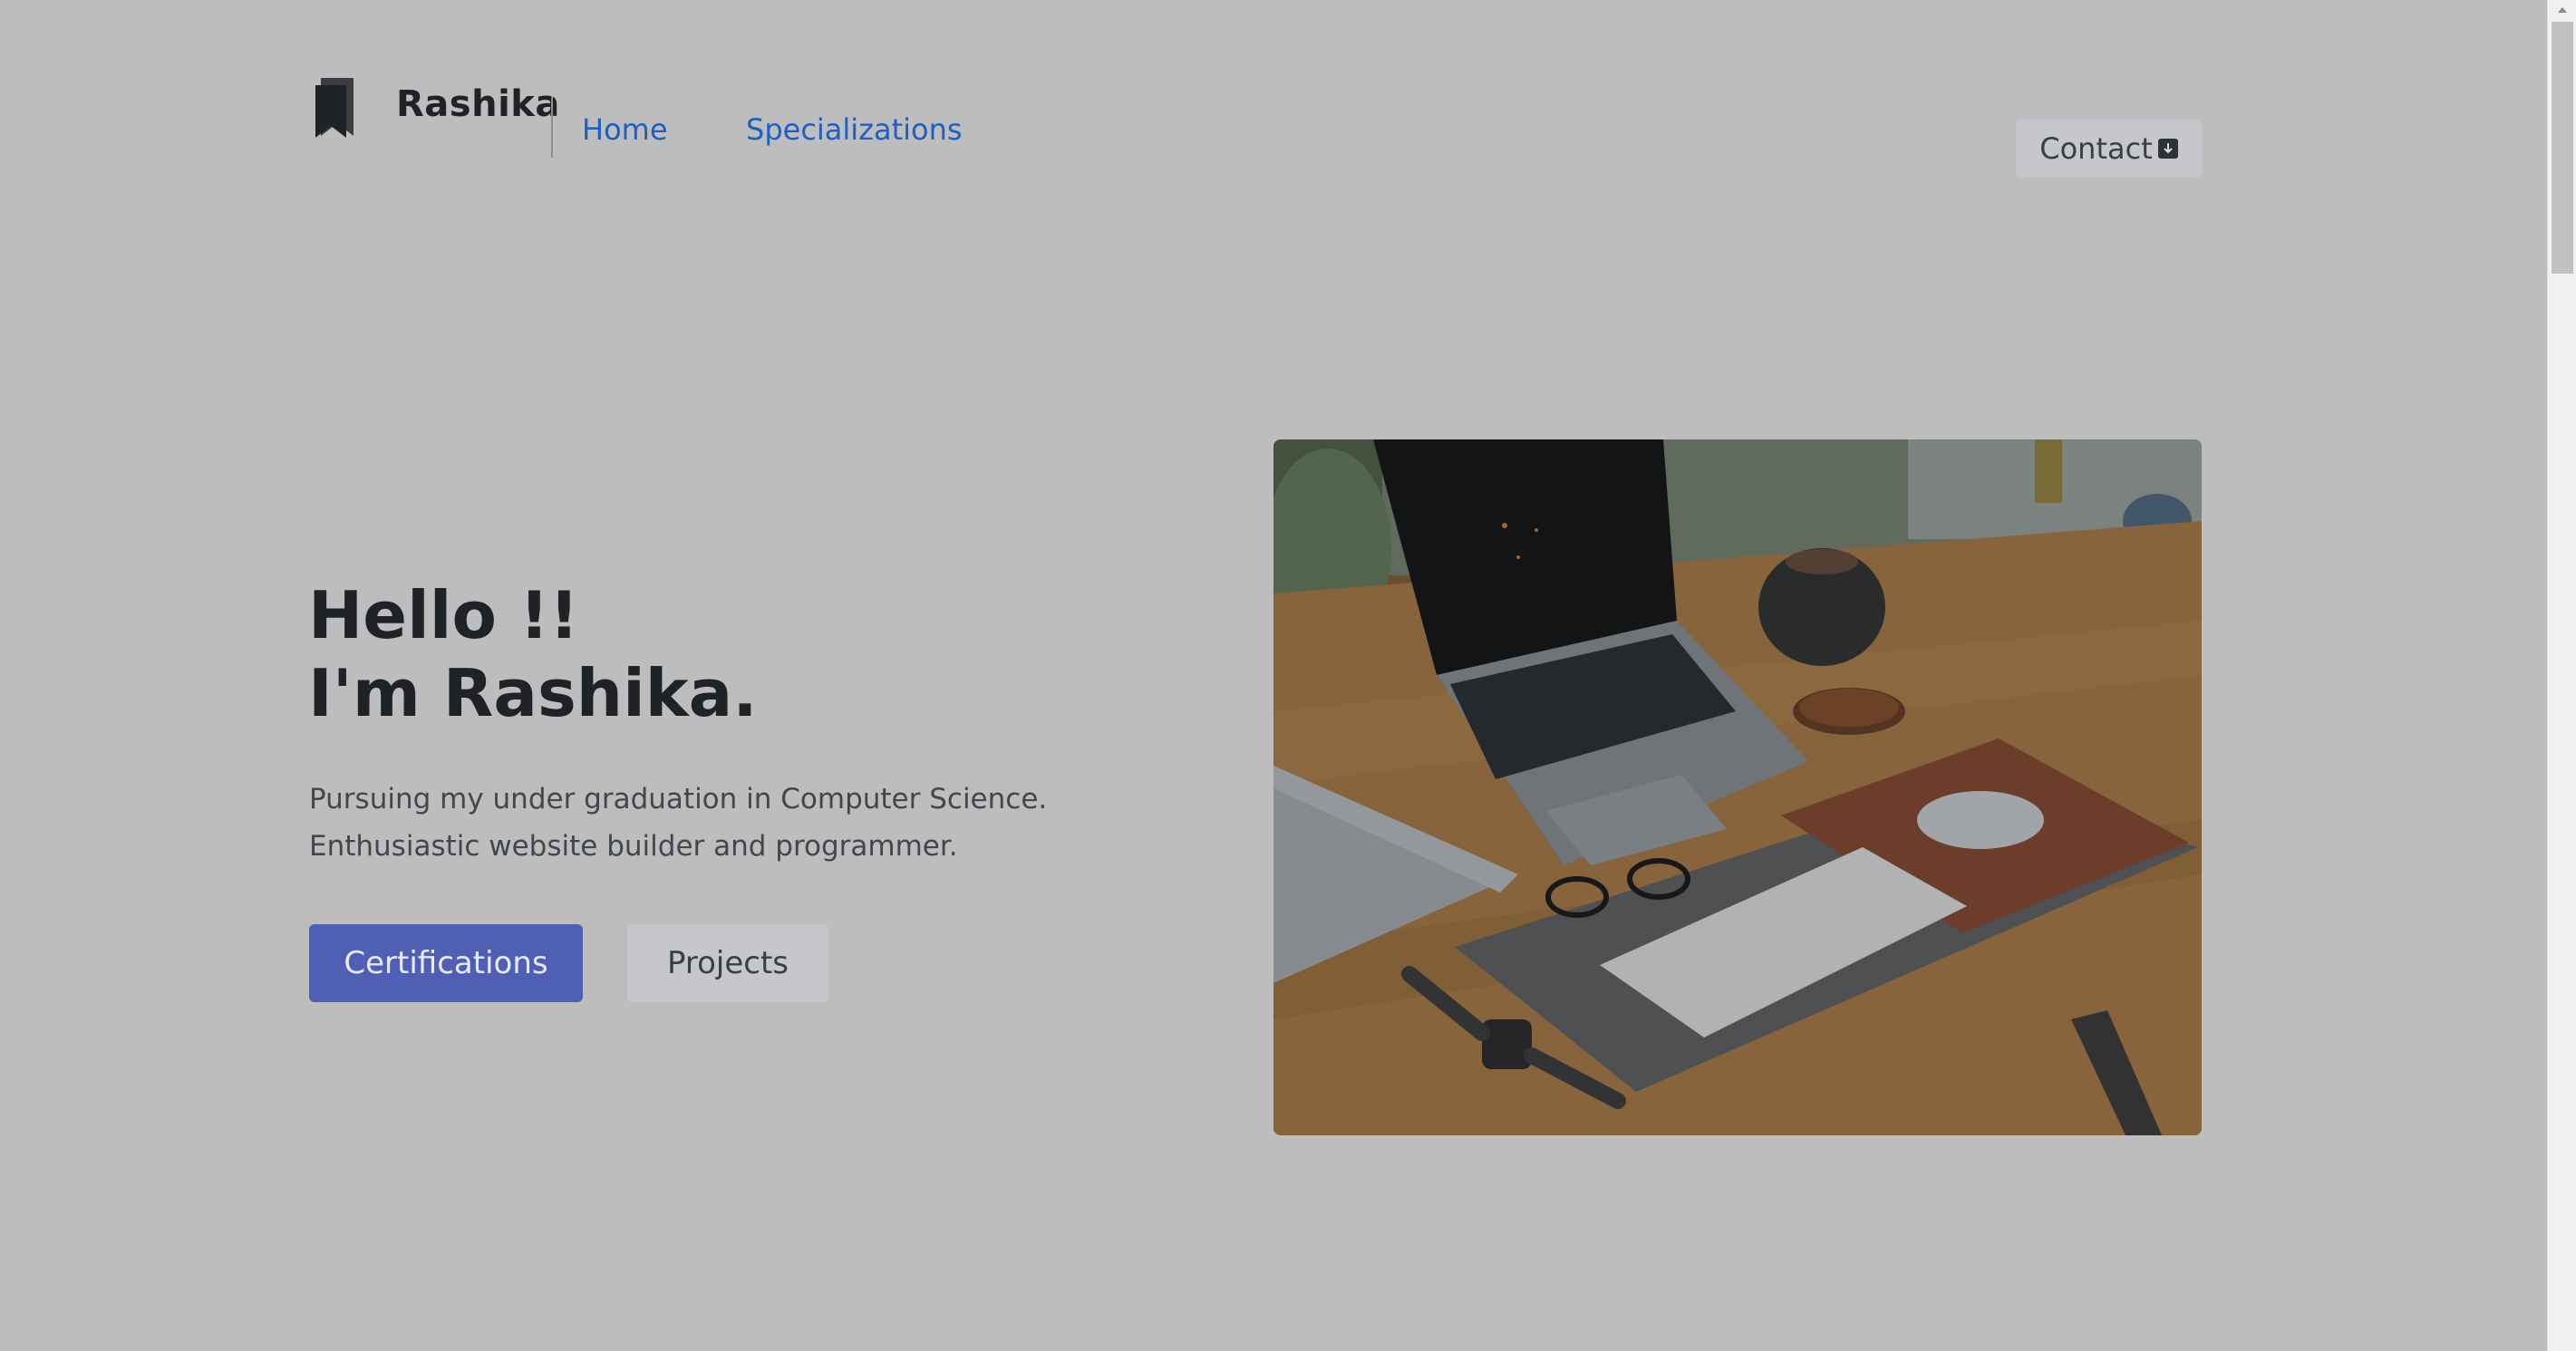 This screenshot has width=2576, height=1351. Describe the element at coordinates (446, 963) in the screenshot. I see `certifications-button: Certifications` at that location.